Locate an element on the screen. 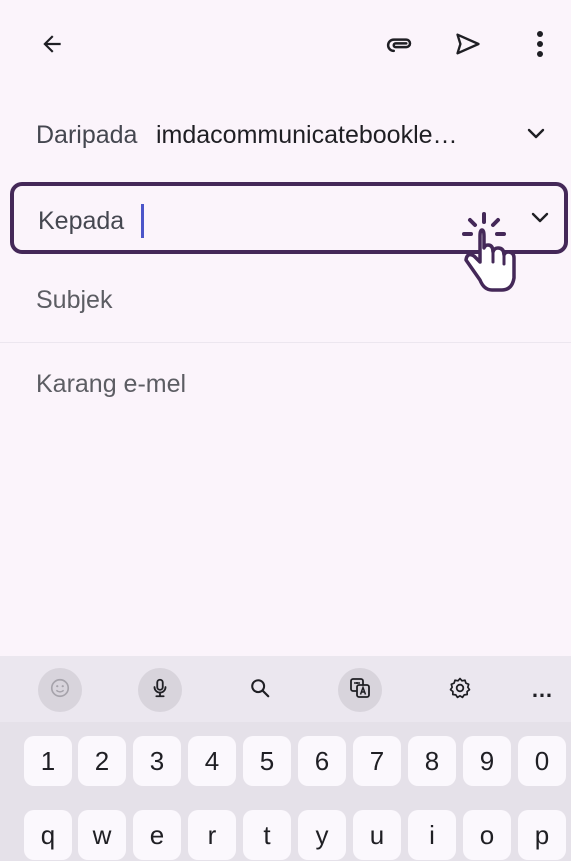 The height and width of the screenshot is (861, 571). key-r: r is located at coordinates (212, 835).